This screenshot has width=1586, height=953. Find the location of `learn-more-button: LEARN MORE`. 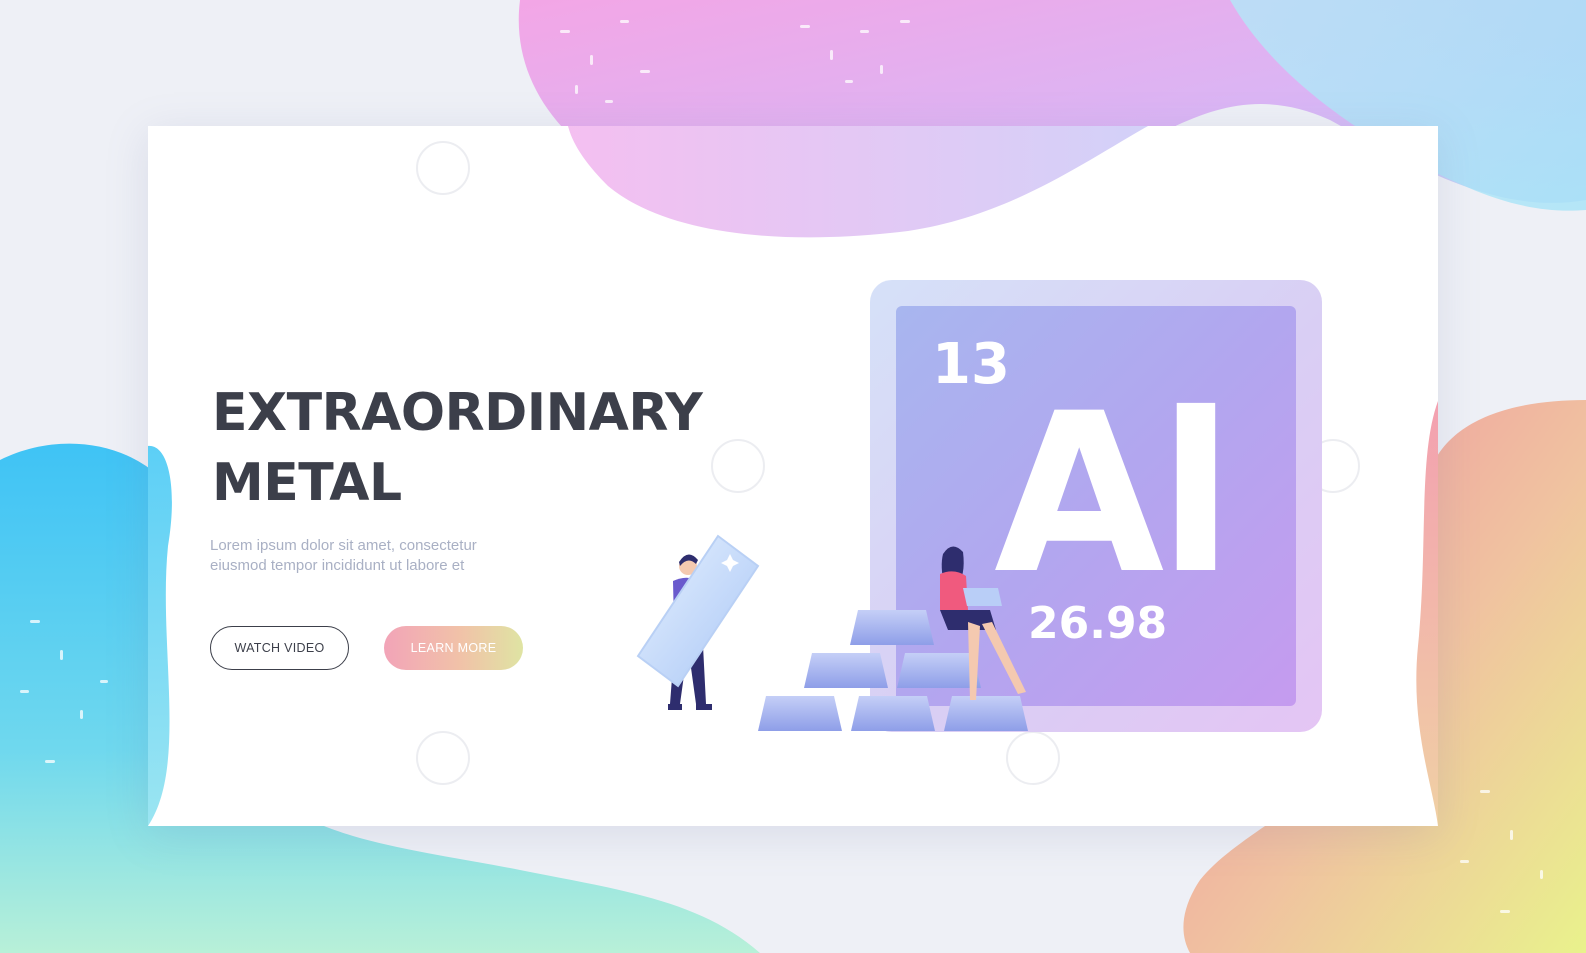

learn-more-button: LEARN MORE is located at coordinates (453, 648).